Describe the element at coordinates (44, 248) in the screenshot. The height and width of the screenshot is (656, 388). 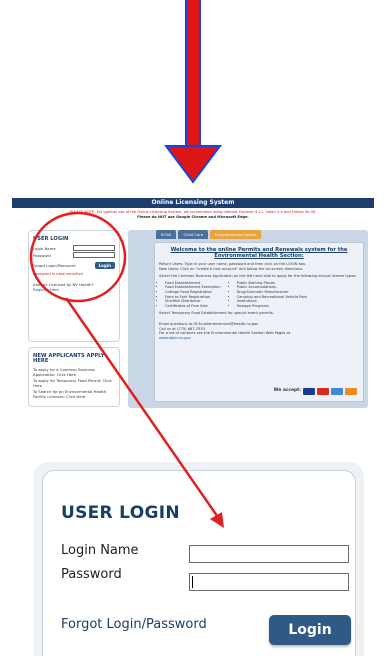
I see `login-name-label: Login Name` at that location.